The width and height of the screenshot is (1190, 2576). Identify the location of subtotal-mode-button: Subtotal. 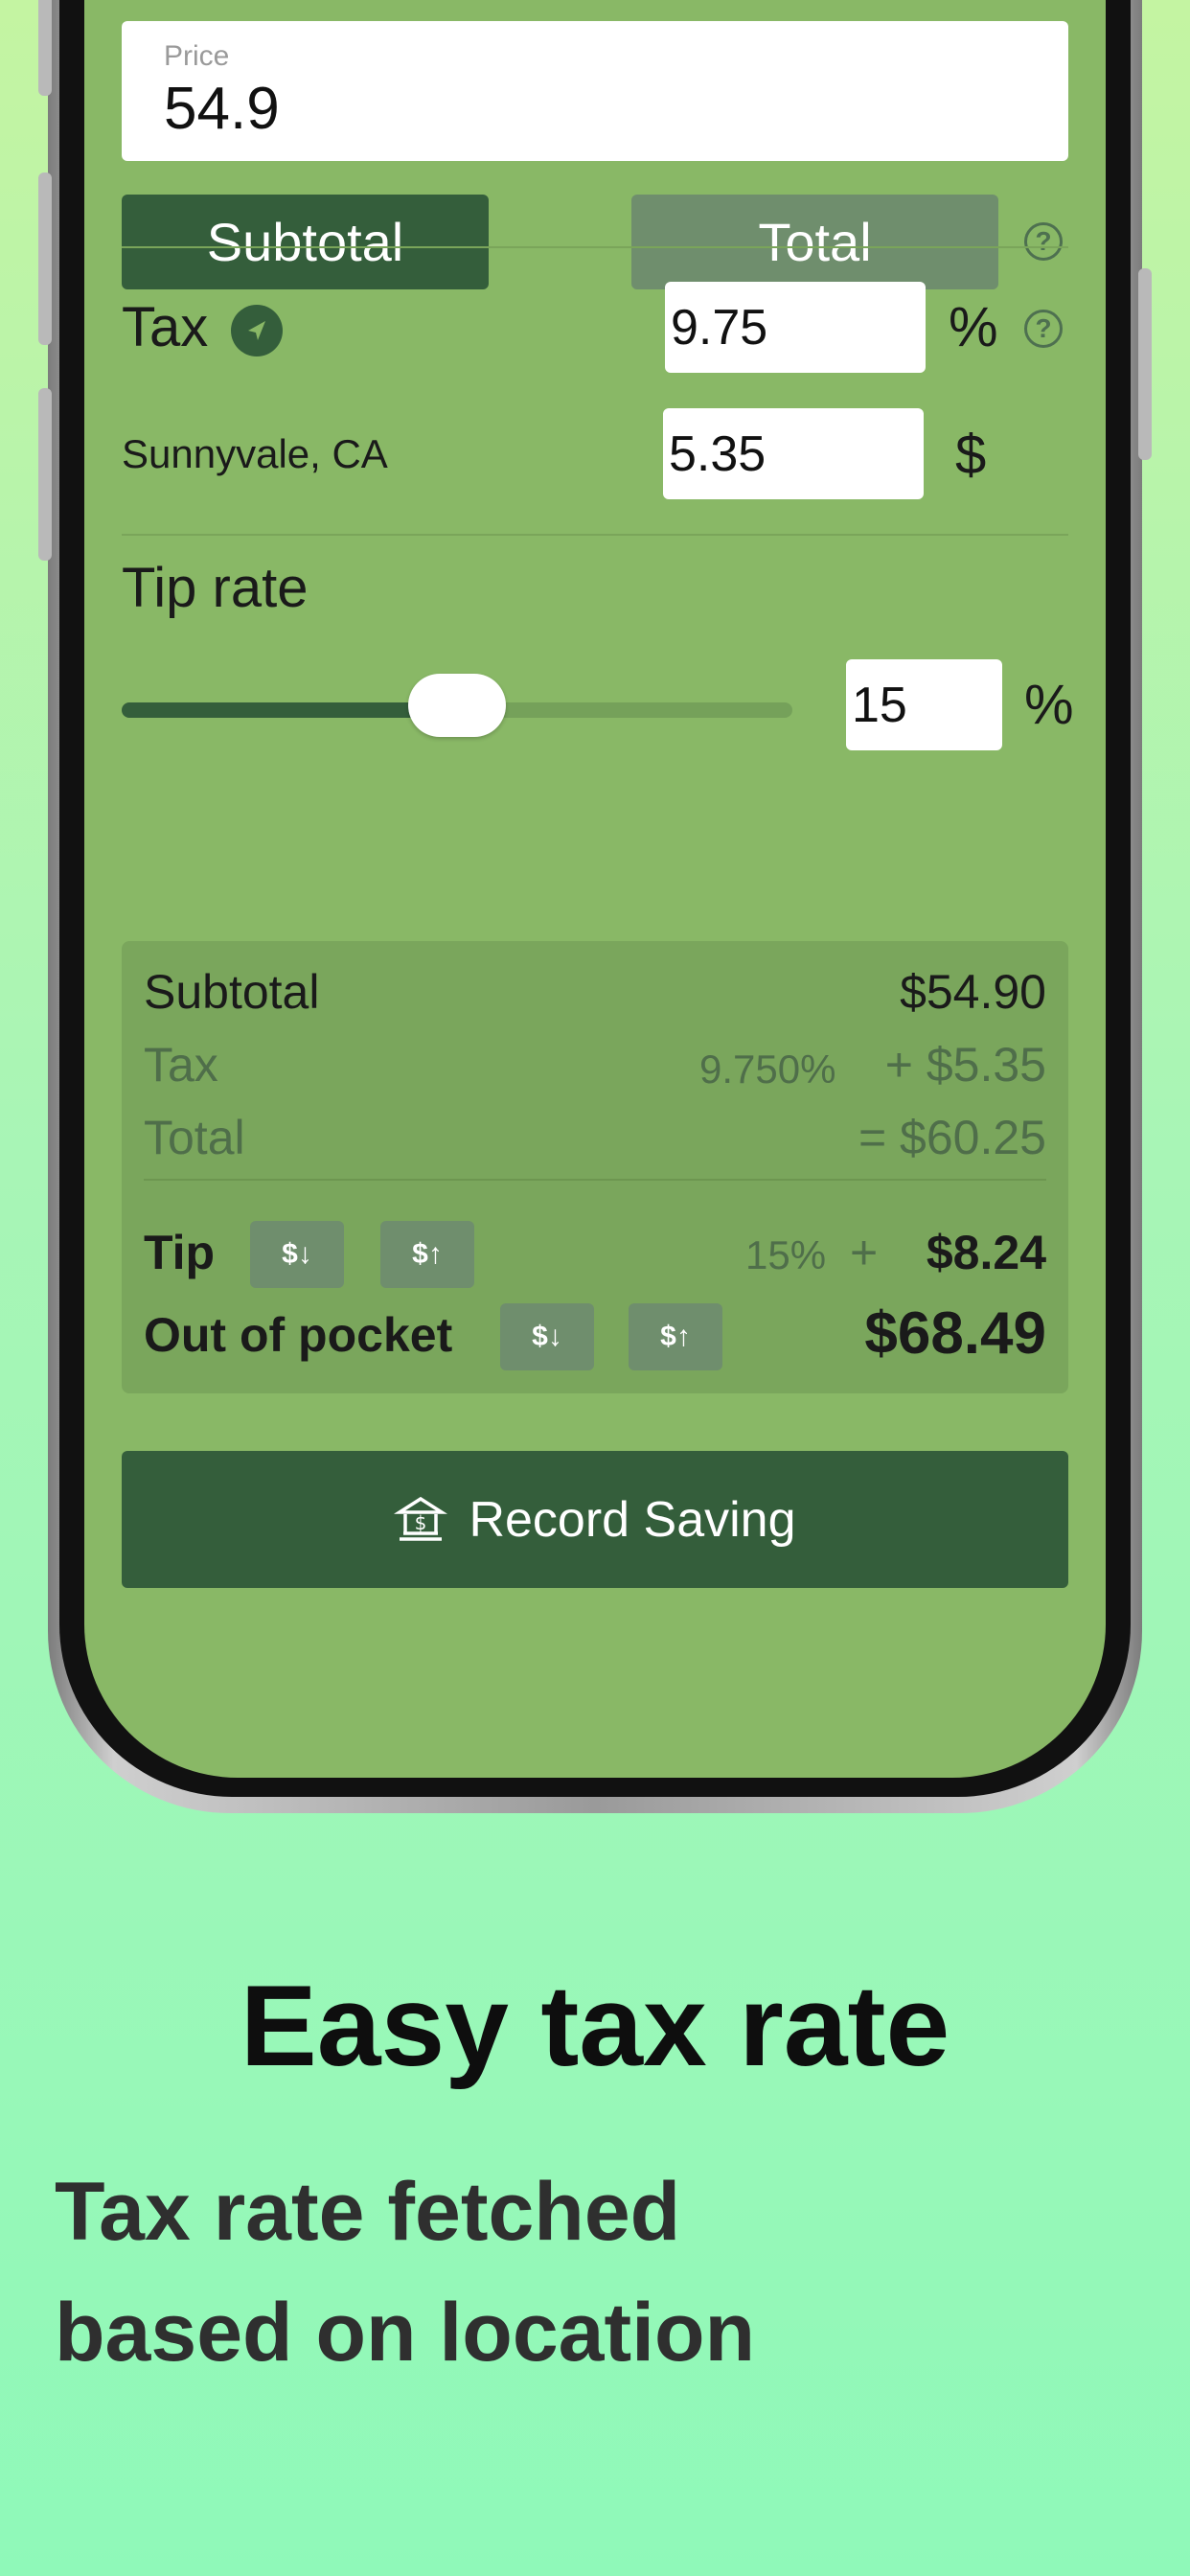
(305, 242).